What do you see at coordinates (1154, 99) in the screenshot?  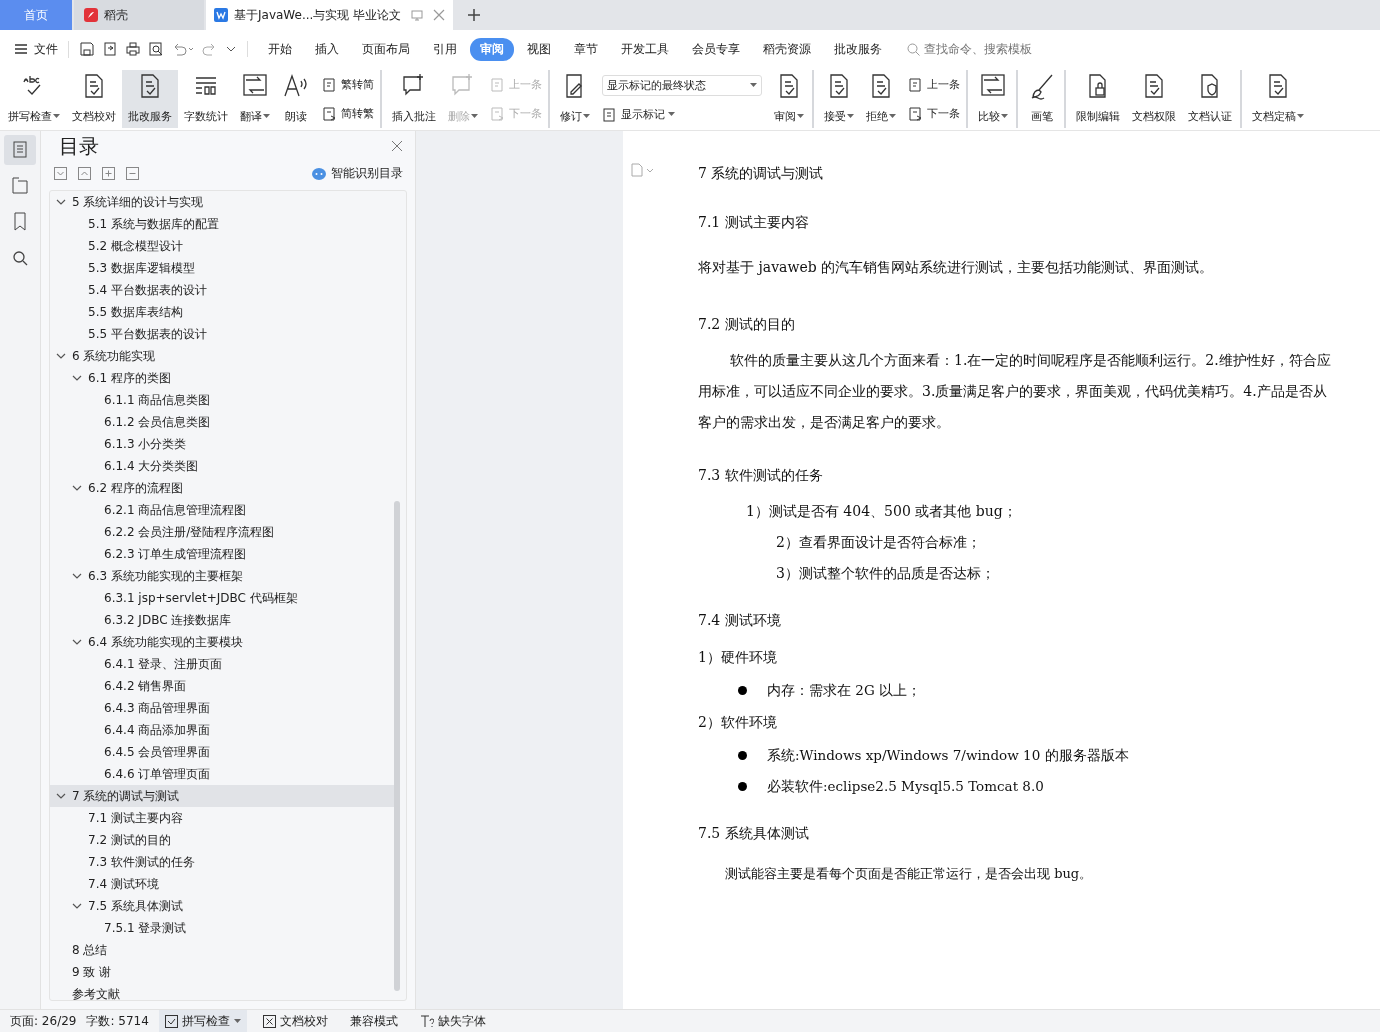 I see `ribbon-button: 文档权限` at bounding box center [1154, 99].